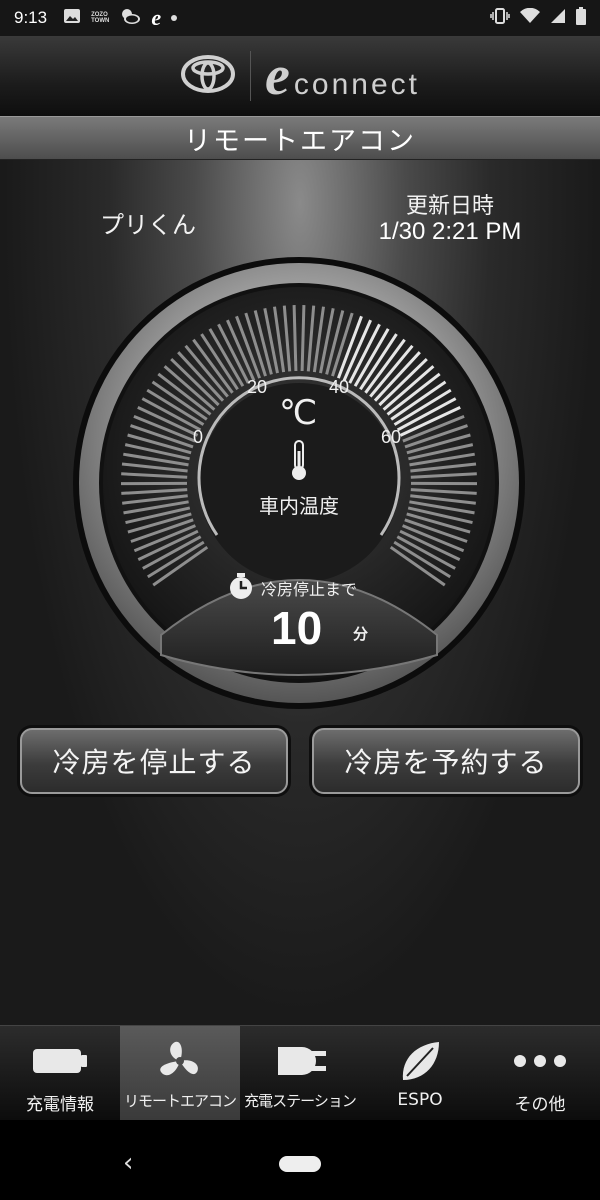  I want to click on nav-label-charging-station: 充電ステーション, so click(300, 1101).